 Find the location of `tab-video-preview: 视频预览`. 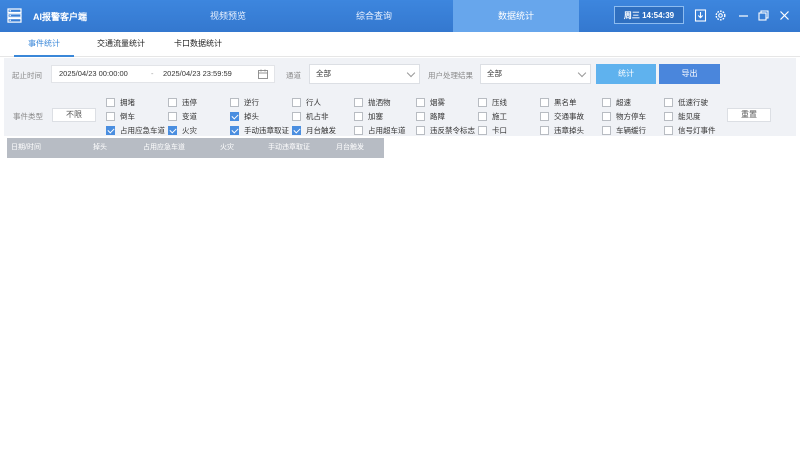

tab-video-preview: 视频预览 is located at coordinates (228, 16).